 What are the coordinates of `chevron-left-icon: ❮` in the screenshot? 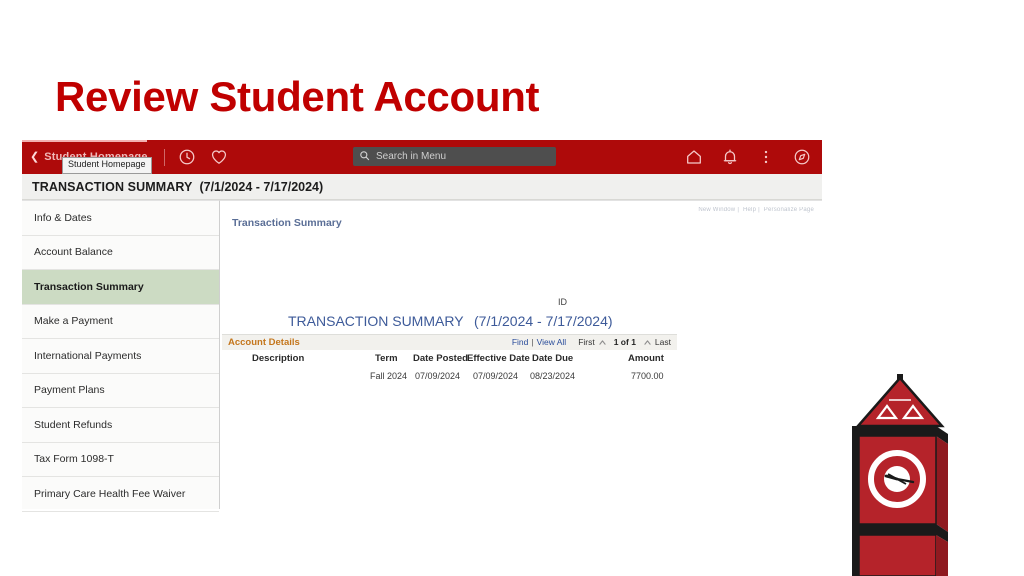 It's located at (34, 157).